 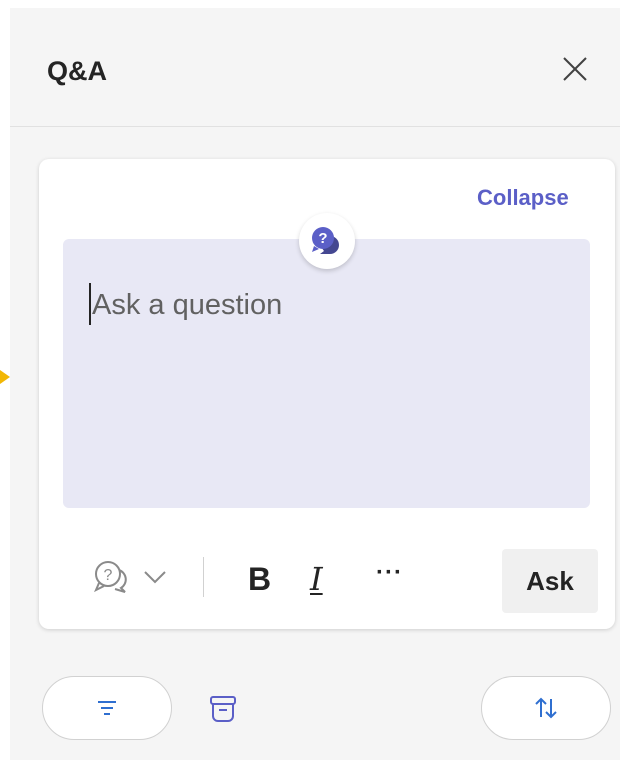 I want to click on archive-icon, so click(x=223, y=709).